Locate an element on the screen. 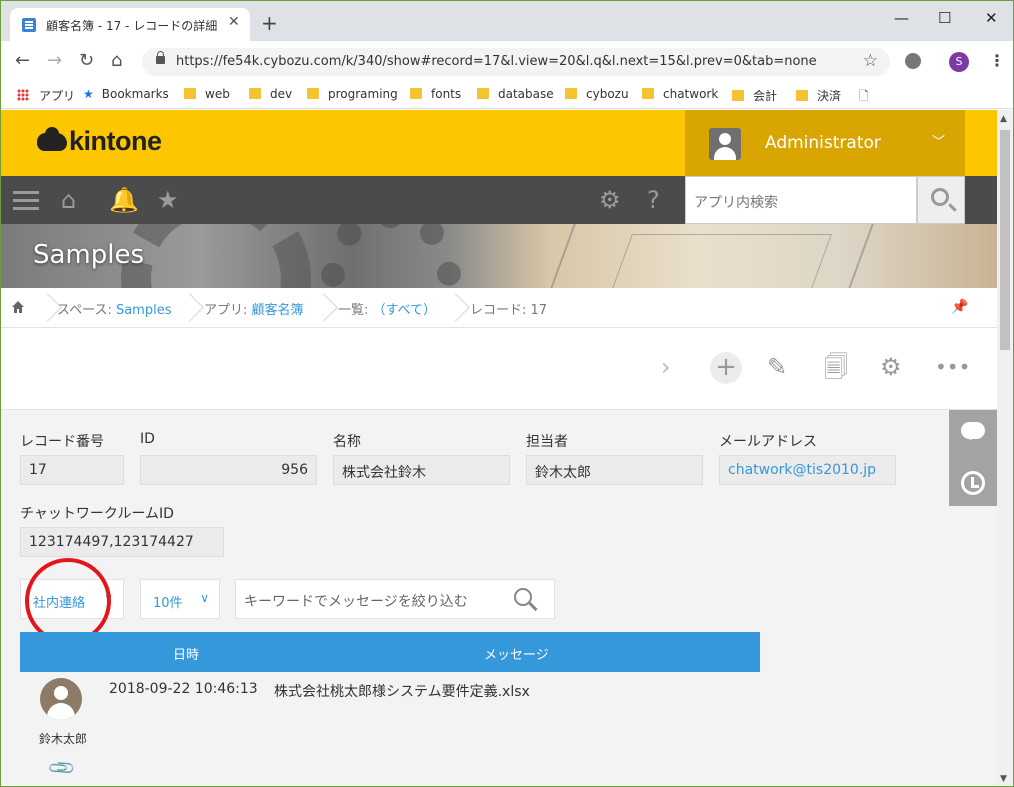  help-icon: ? is located at coordinates (653, 200).